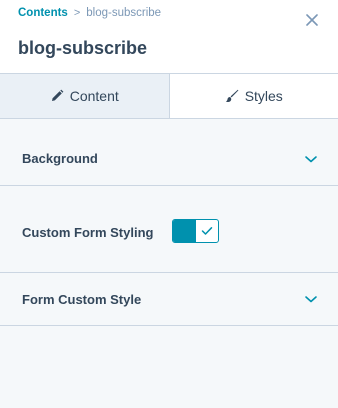 The image size is (338, 408). Describe the element at coordinates (57, 96) in the screenshot. I see `pencil-icon` at that location.